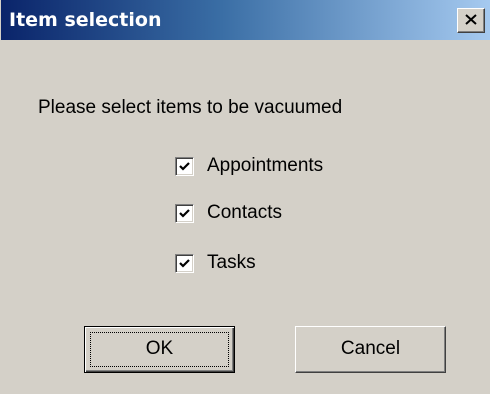 The image size is (490, 394). I want to click on prompt-text: Please select items to be vacuumed, so click(190, 107).